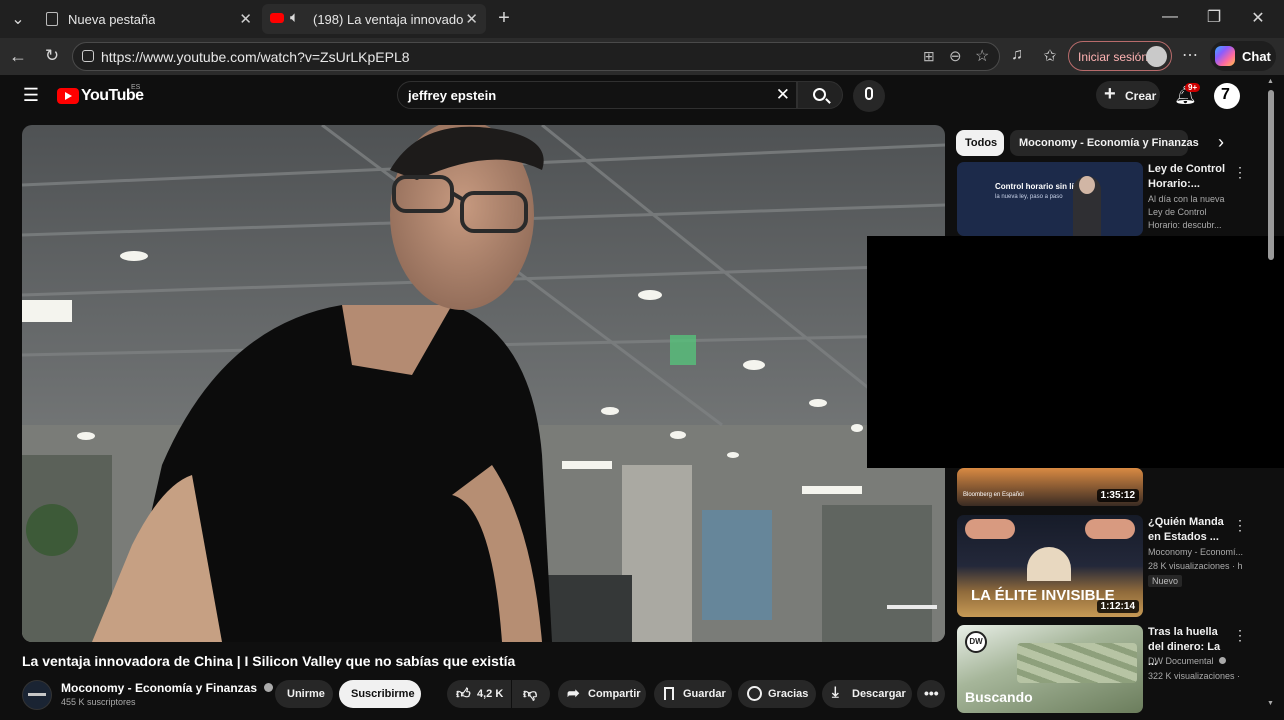  What do you see at coordinates (1270, 81) in the screenshot?
I see `scroll-up-icon: ▲` at bounding box center [1270, 81].